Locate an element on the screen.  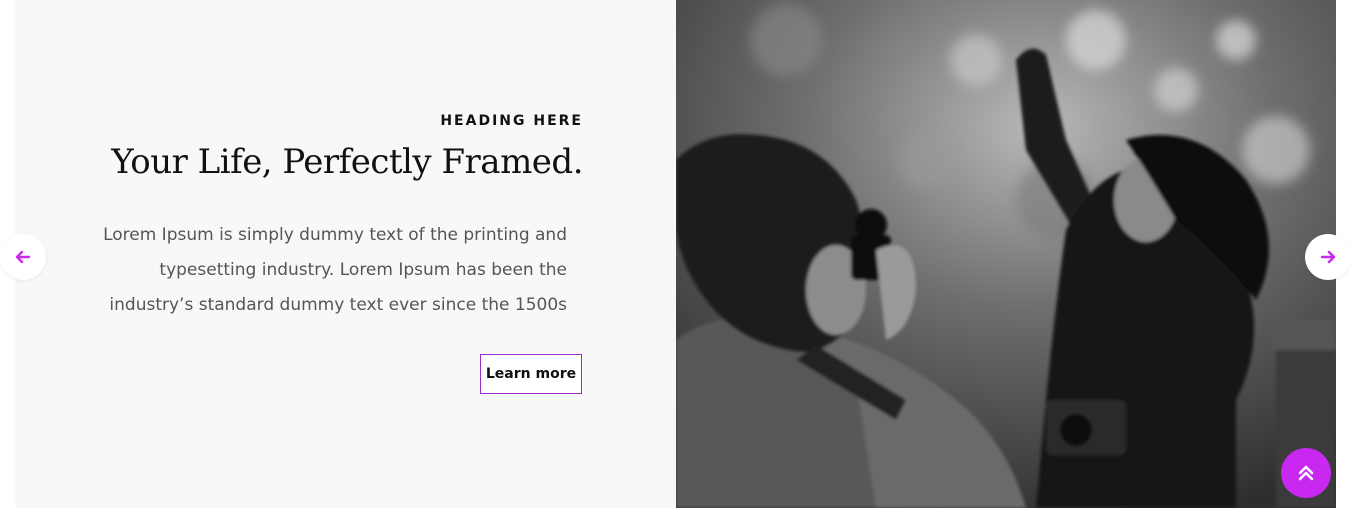
arrow-left-icon is located at coordinates (23, 257).